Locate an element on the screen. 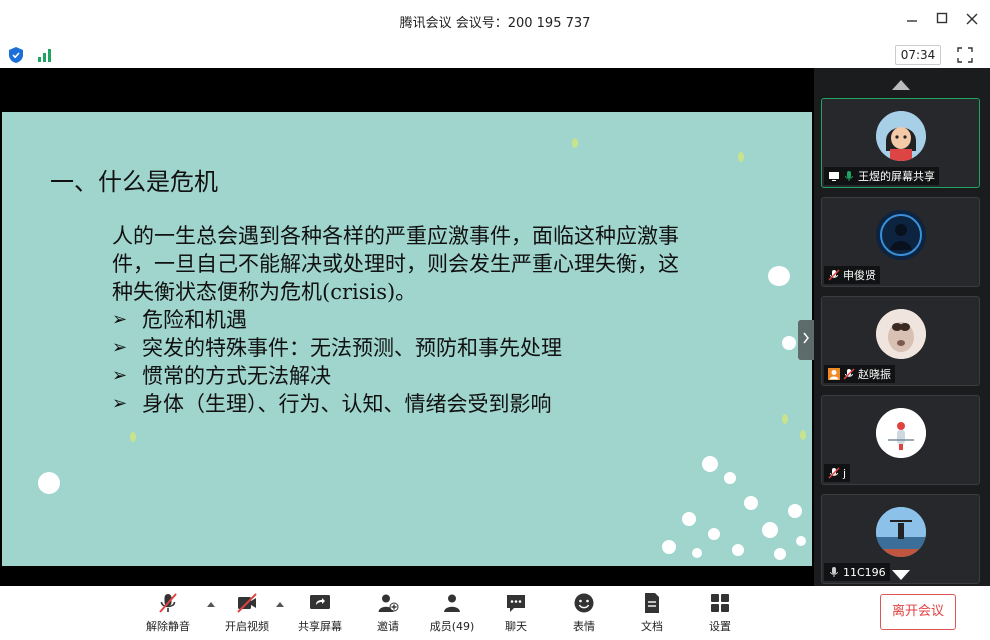 The width and height of the screenshot is (990, 640). participant-panel: 王煜的屏幕共享 申俊贤 赵晓振 j 11C196 is located at coordinates (902, 327).